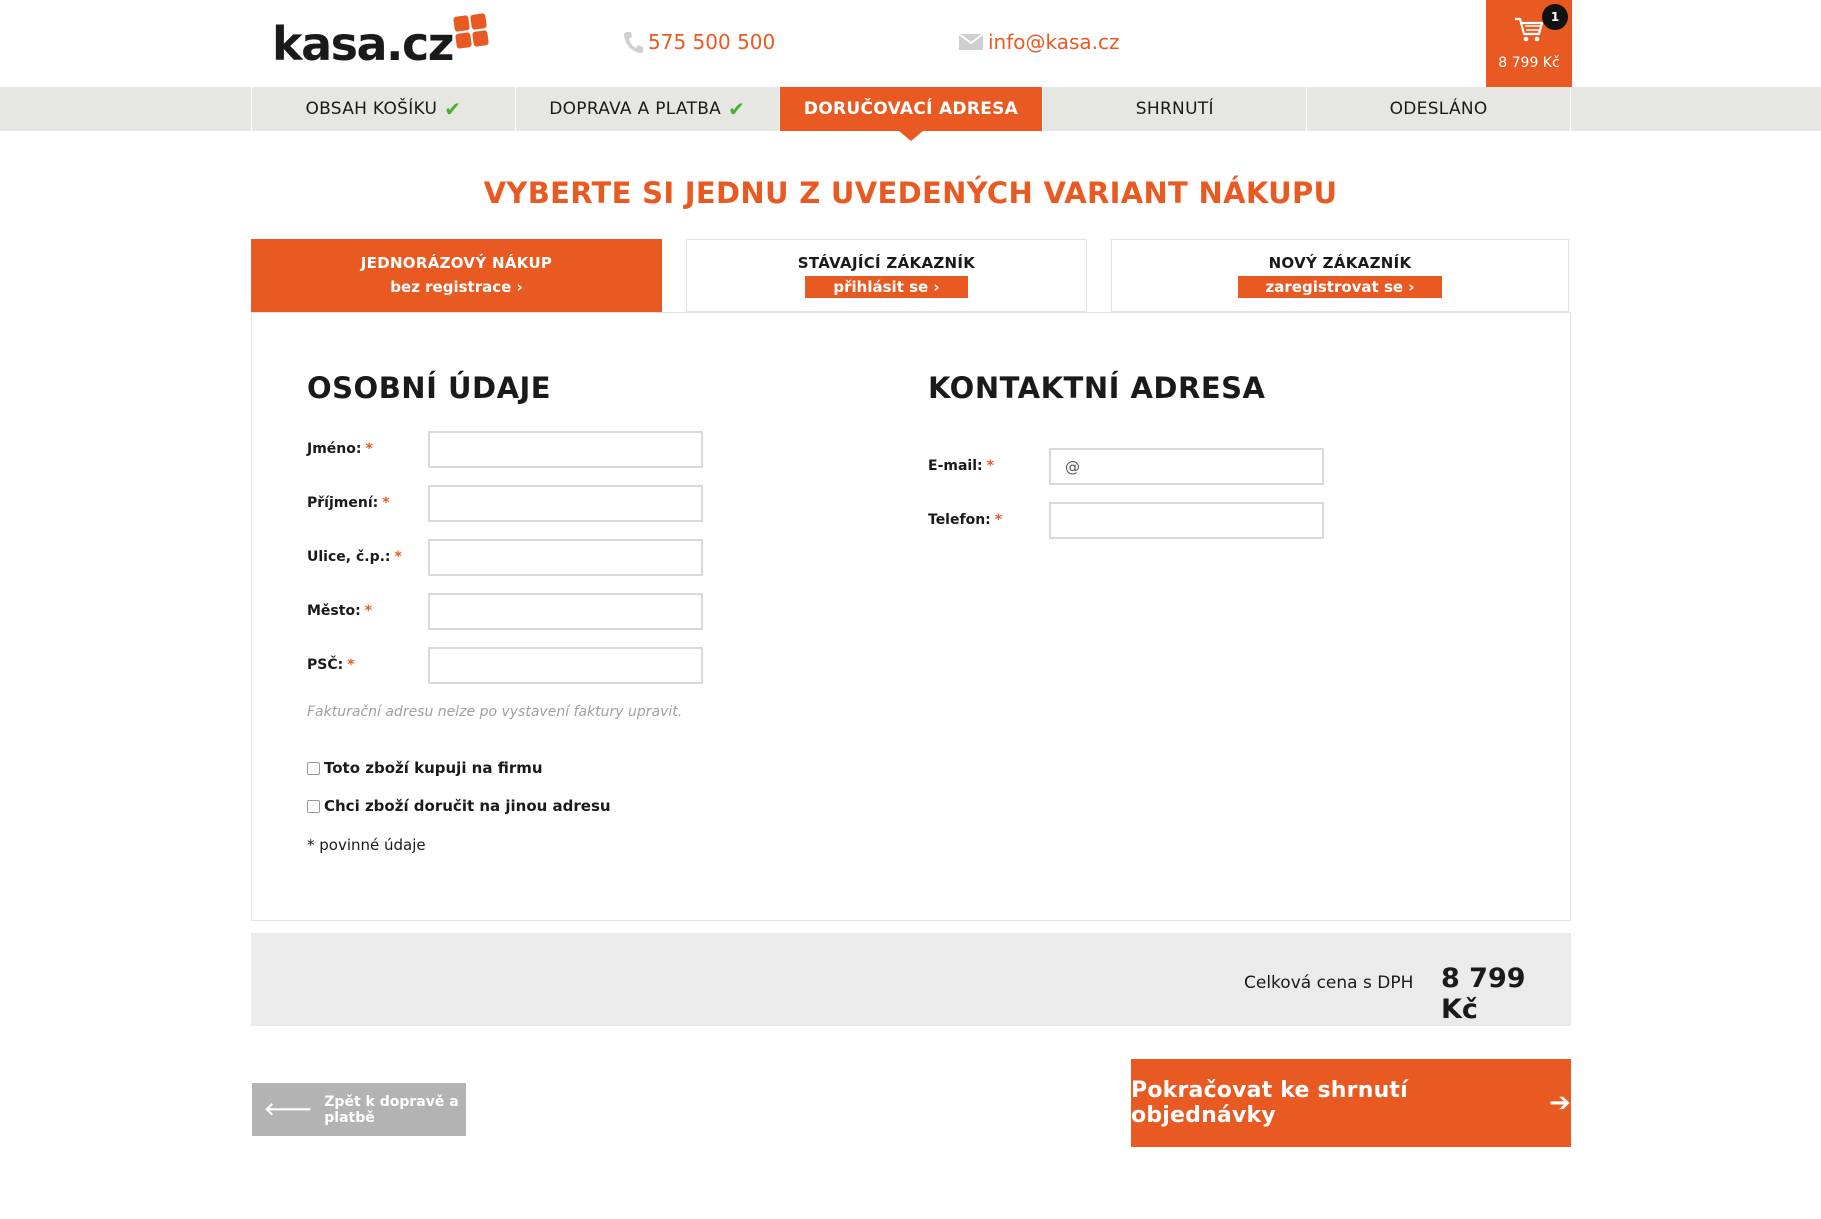 The height and width of the screenshot is (1219, 1821). Describe the element at coordinates (331, 665) in the screenshot. I see `zip-label: PSČ: *` at that location.